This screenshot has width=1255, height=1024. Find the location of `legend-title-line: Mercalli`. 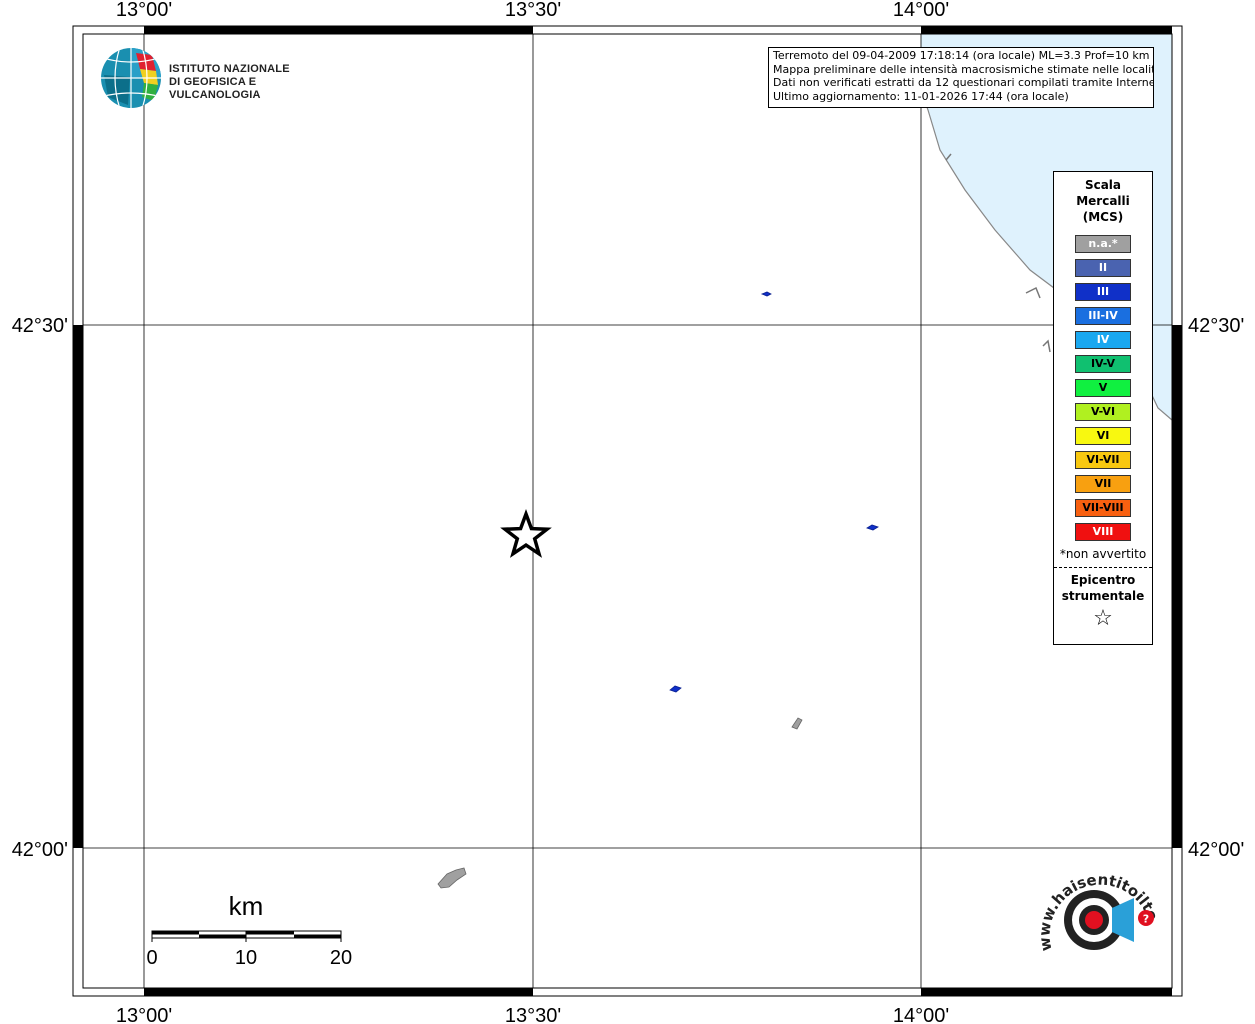

legend-title-line: Mercalli is located at coordinates (1103, 201).